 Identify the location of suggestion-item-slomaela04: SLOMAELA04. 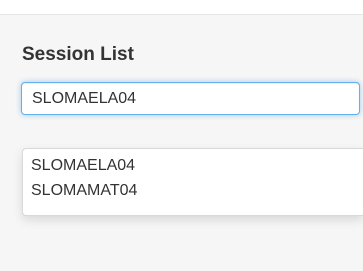
(193, 165).